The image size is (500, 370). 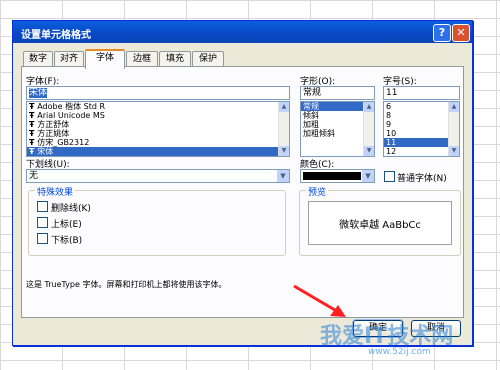 I want to click on watermark-text: 我爱IT技术网, so click(x=387, y=336).